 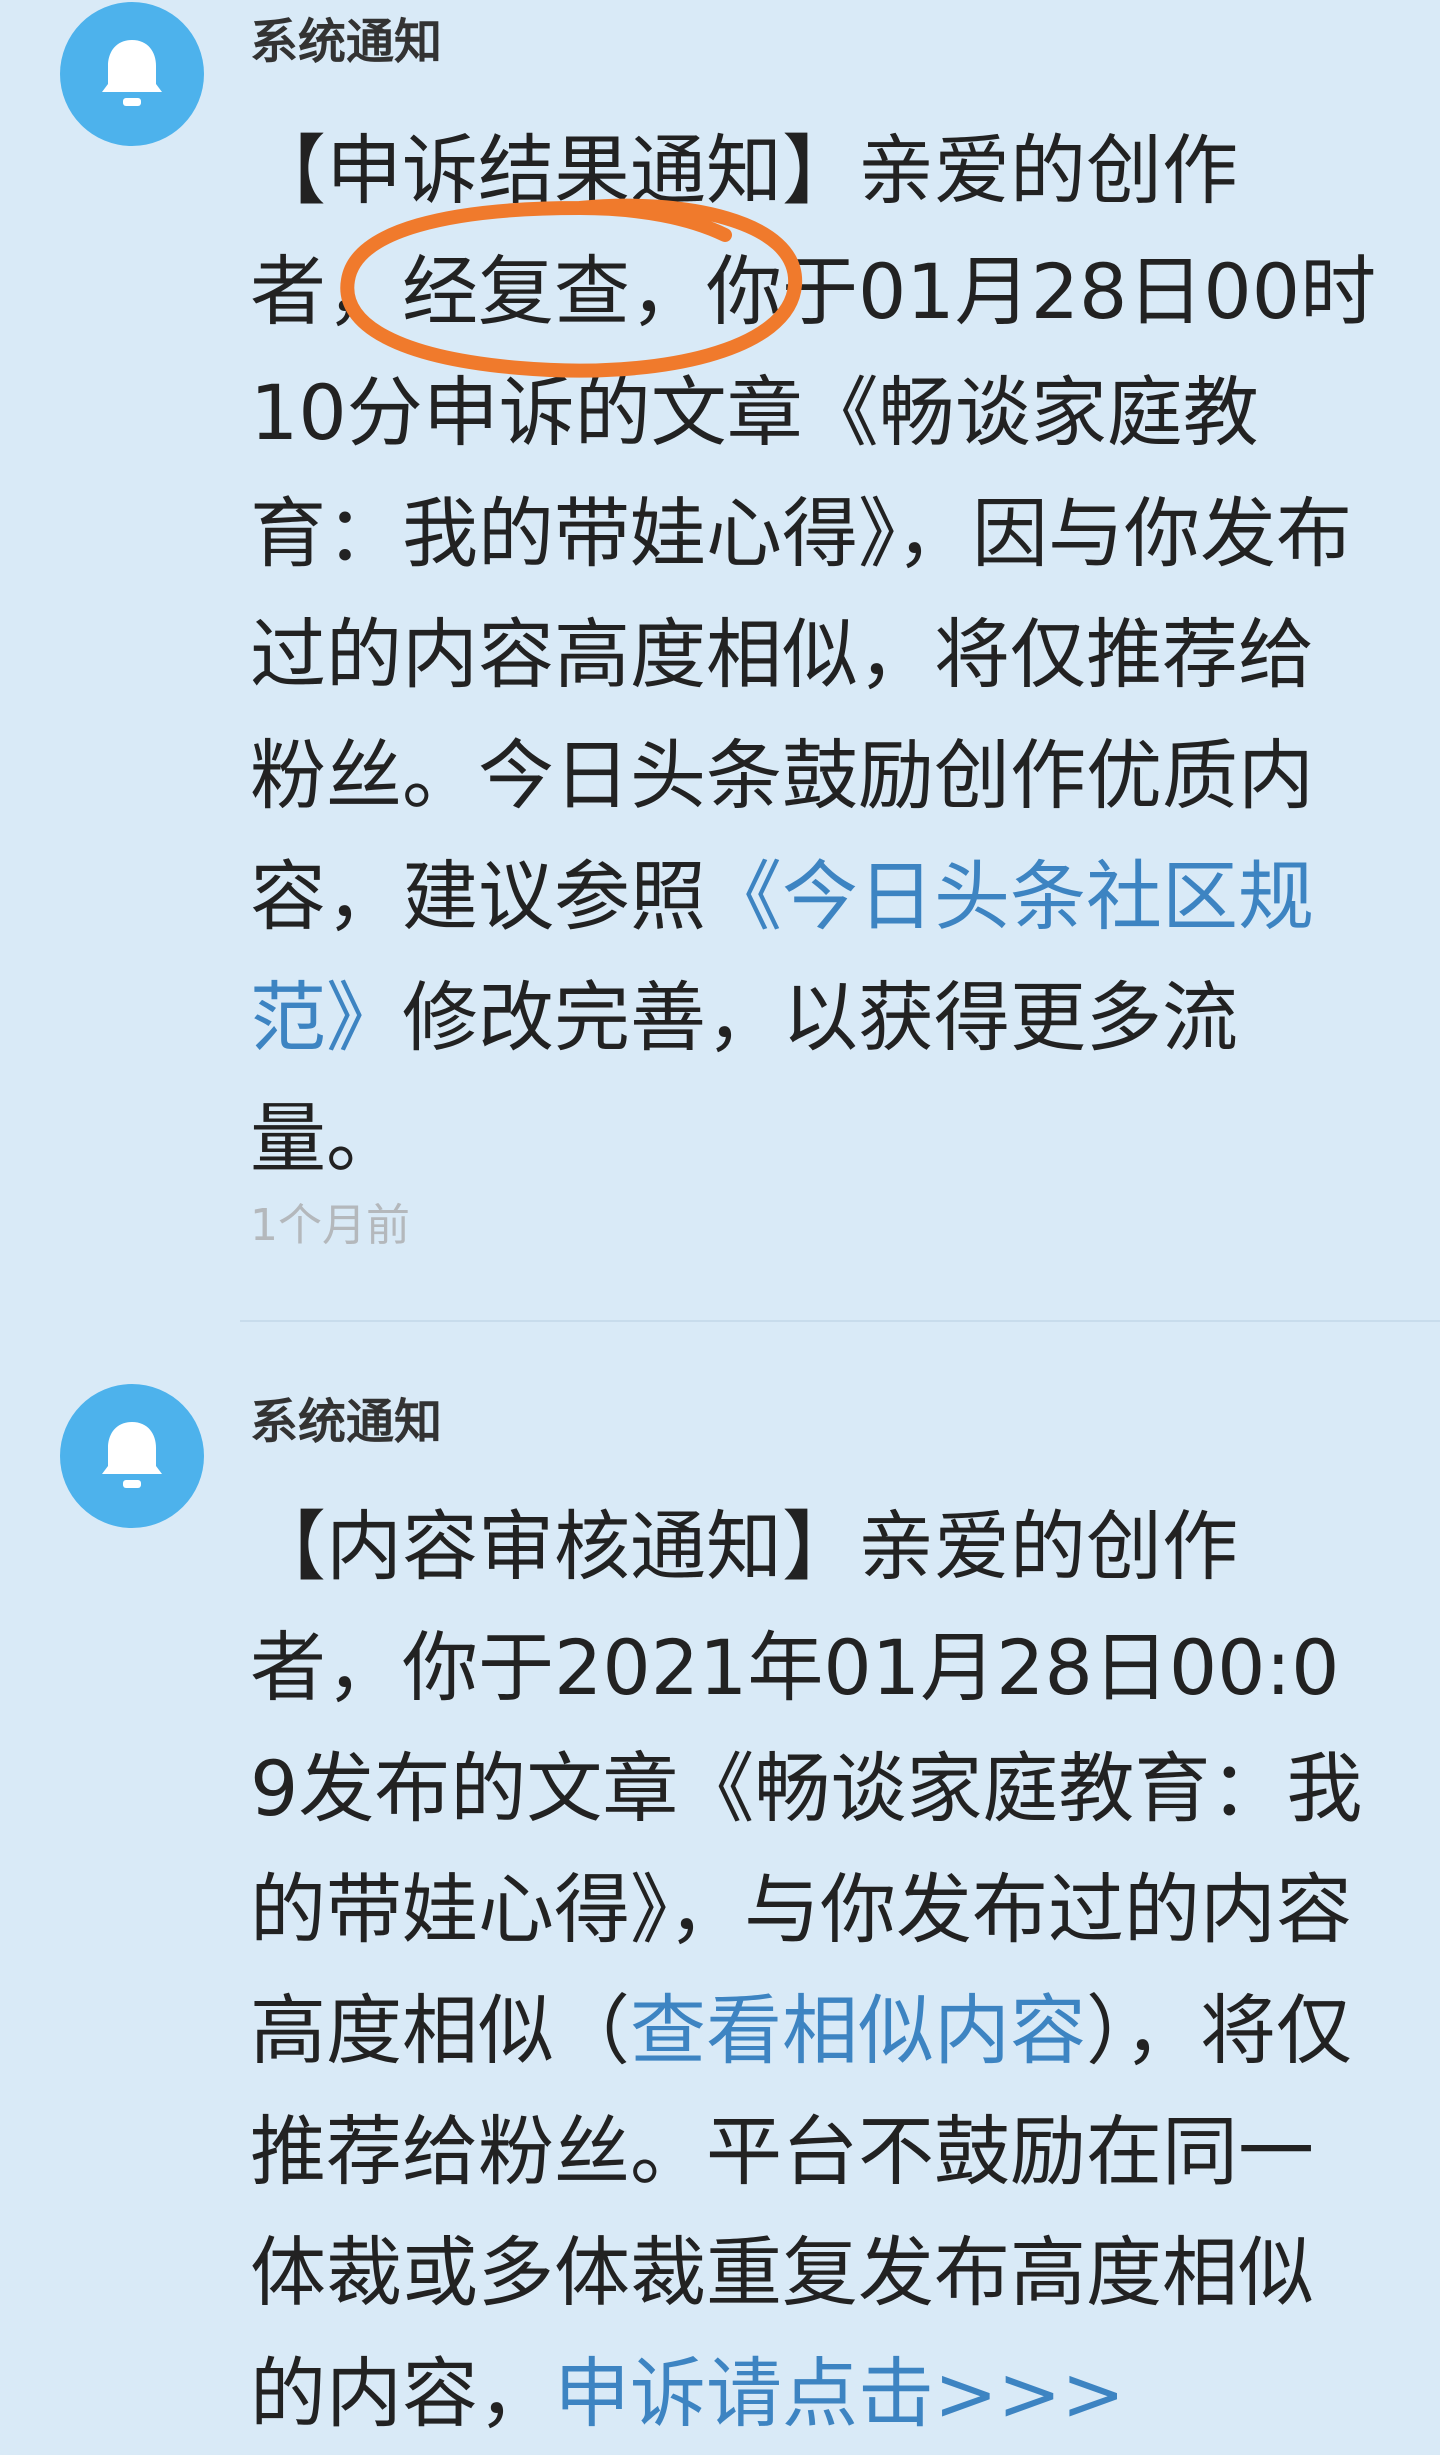 I want to click on appeal-link: 申诉请点击>>>, so click(x=839, y=2393).